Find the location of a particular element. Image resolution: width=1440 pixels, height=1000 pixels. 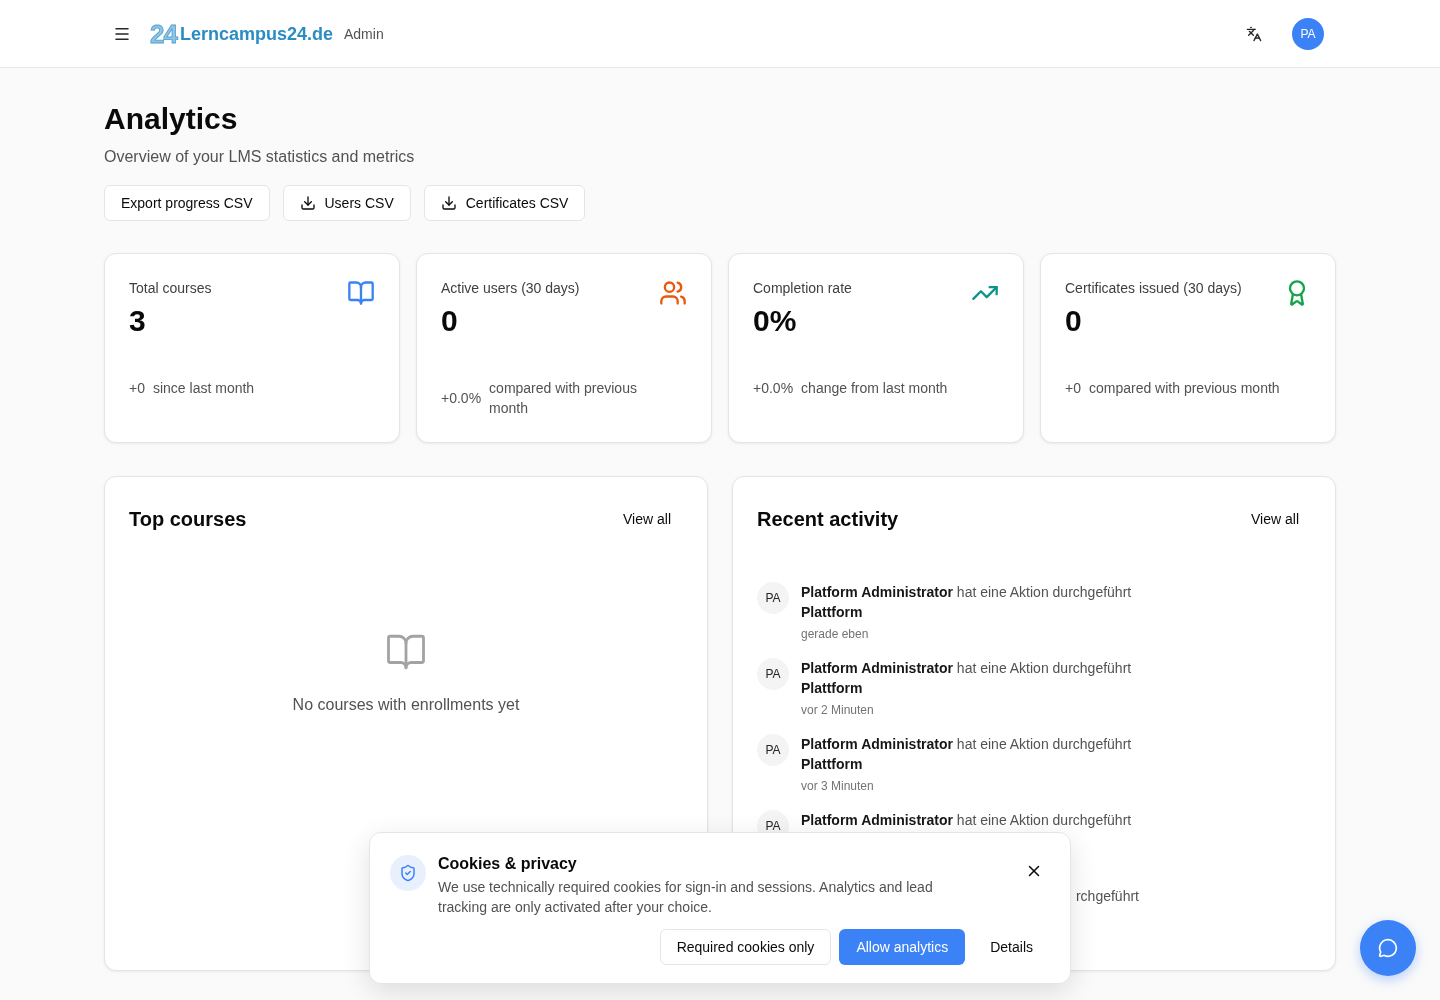

stat-description: since last month is located at coordinates (203, 388).